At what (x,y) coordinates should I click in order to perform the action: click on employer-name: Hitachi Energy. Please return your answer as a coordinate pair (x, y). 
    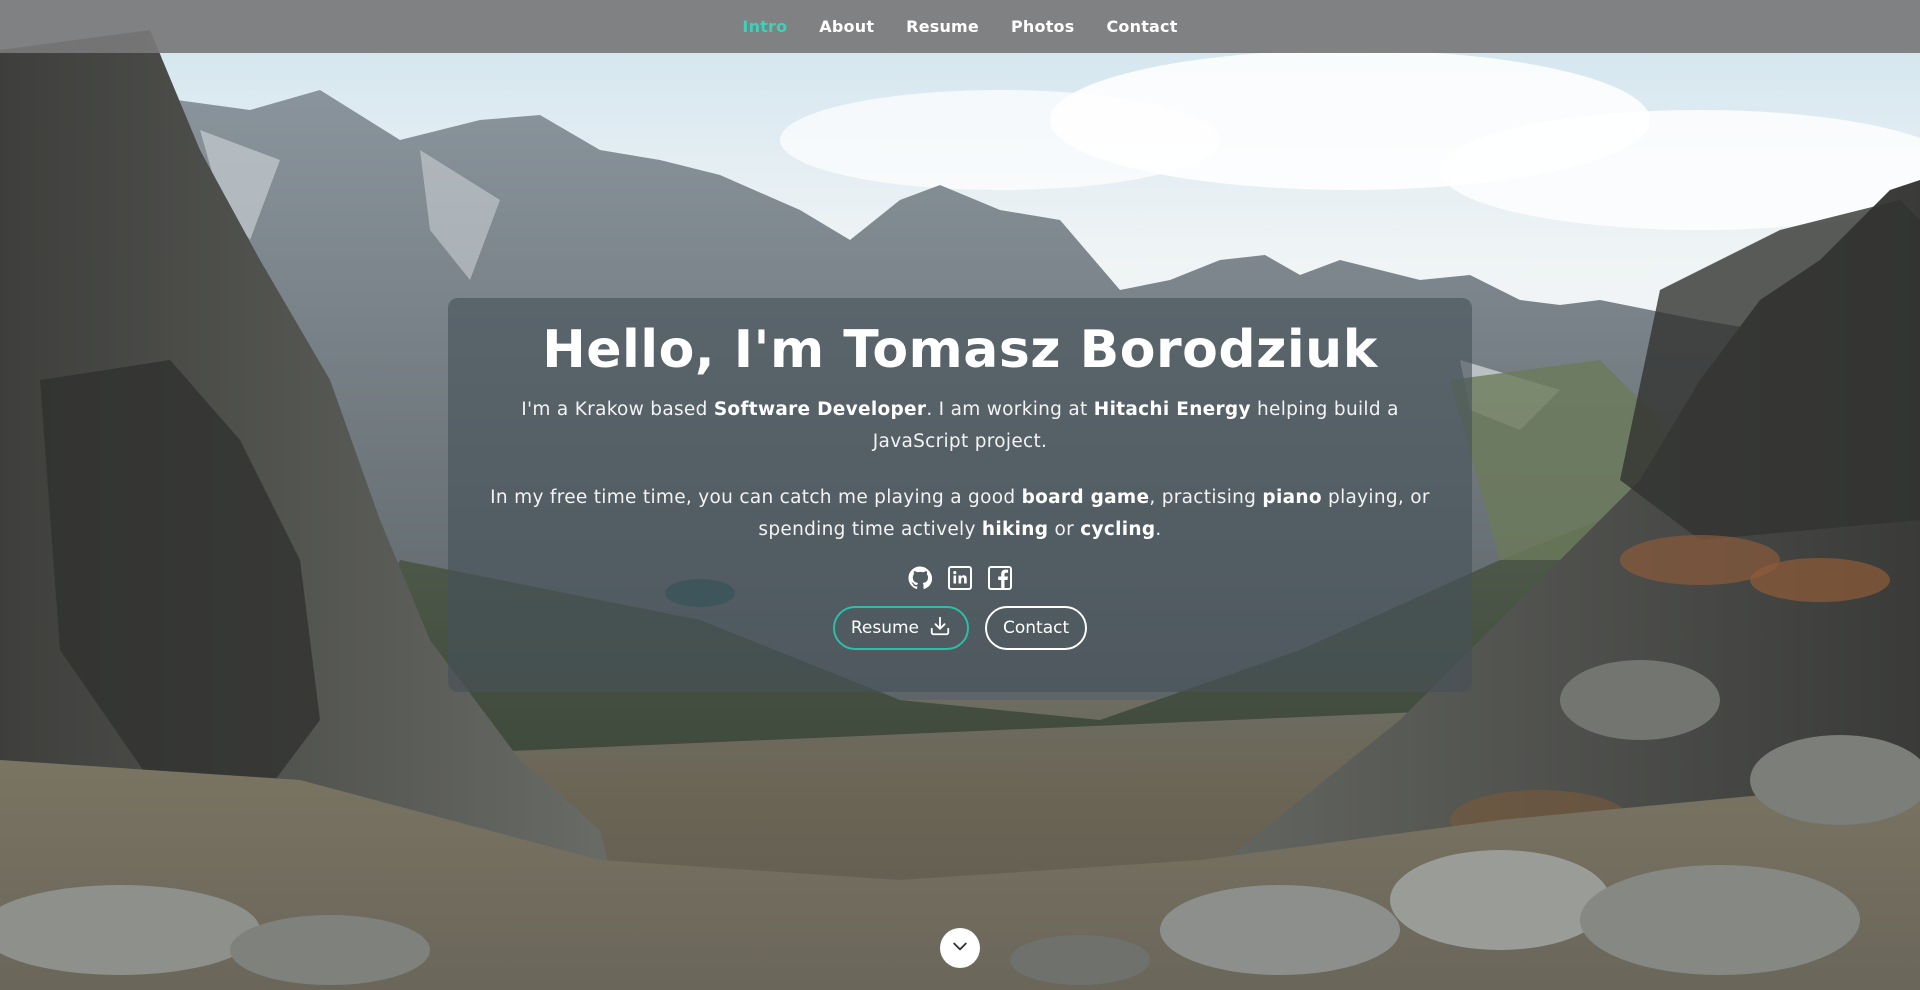
    Looking at the image, I should click on (1172, 409).